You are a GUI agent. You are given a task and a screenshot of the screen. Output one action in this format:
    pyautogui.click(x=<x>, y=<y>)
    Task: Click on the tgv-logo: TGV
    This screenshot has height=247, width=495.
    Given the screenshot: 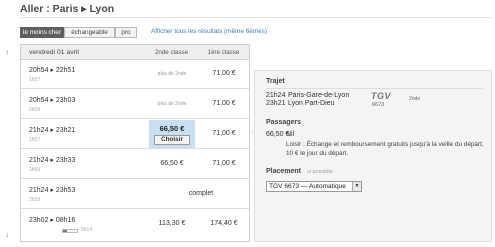 What is the action you would take?
    pyautogui.click(x=381, y=96)
    